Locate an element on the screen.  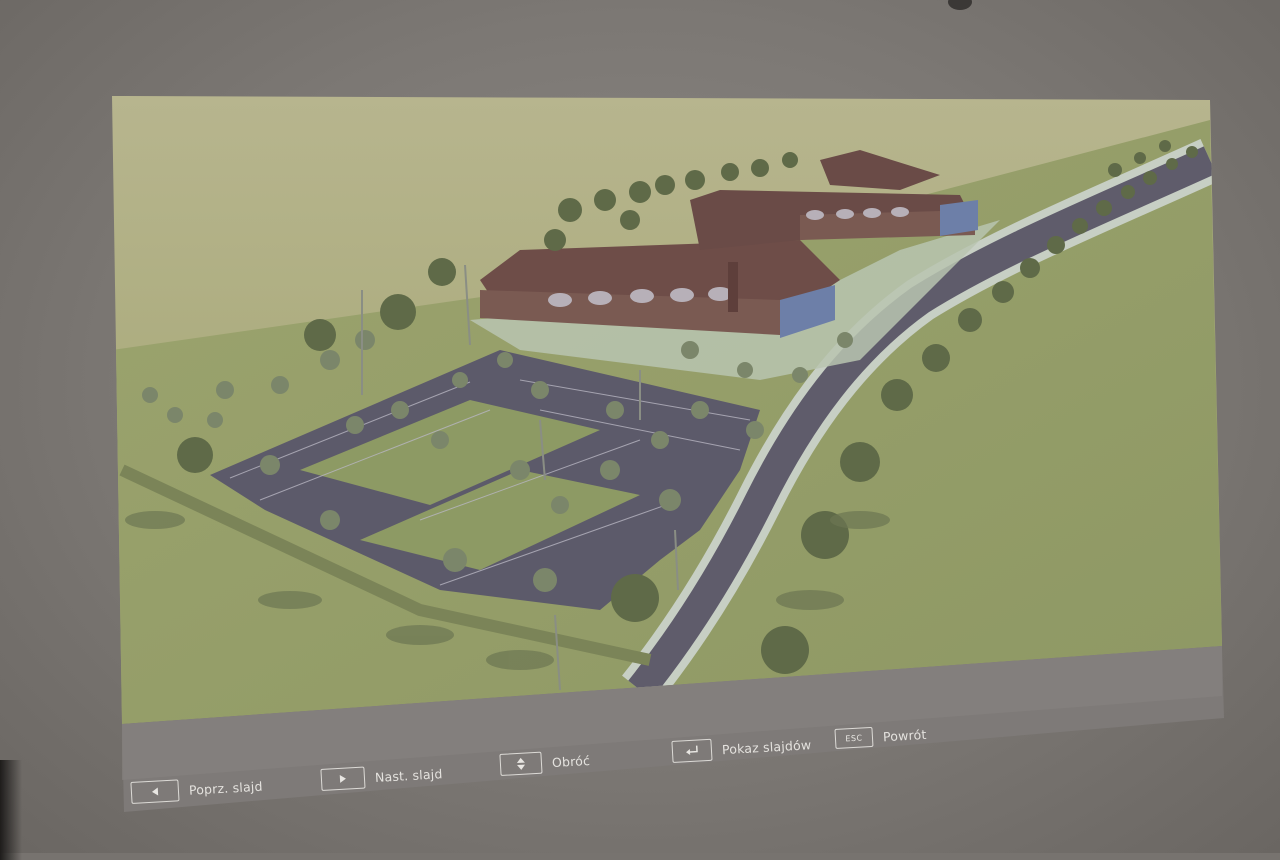
esc-key-icon: ESC is located at coordinates (854, 737).